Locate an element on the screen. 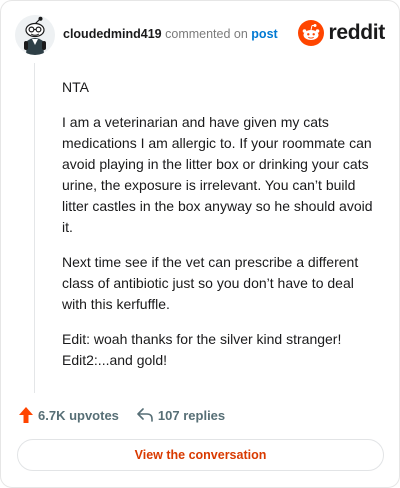 This screenshot has height=488, width=400. reddit-logo: reddit is located at coordinates (341, 33).